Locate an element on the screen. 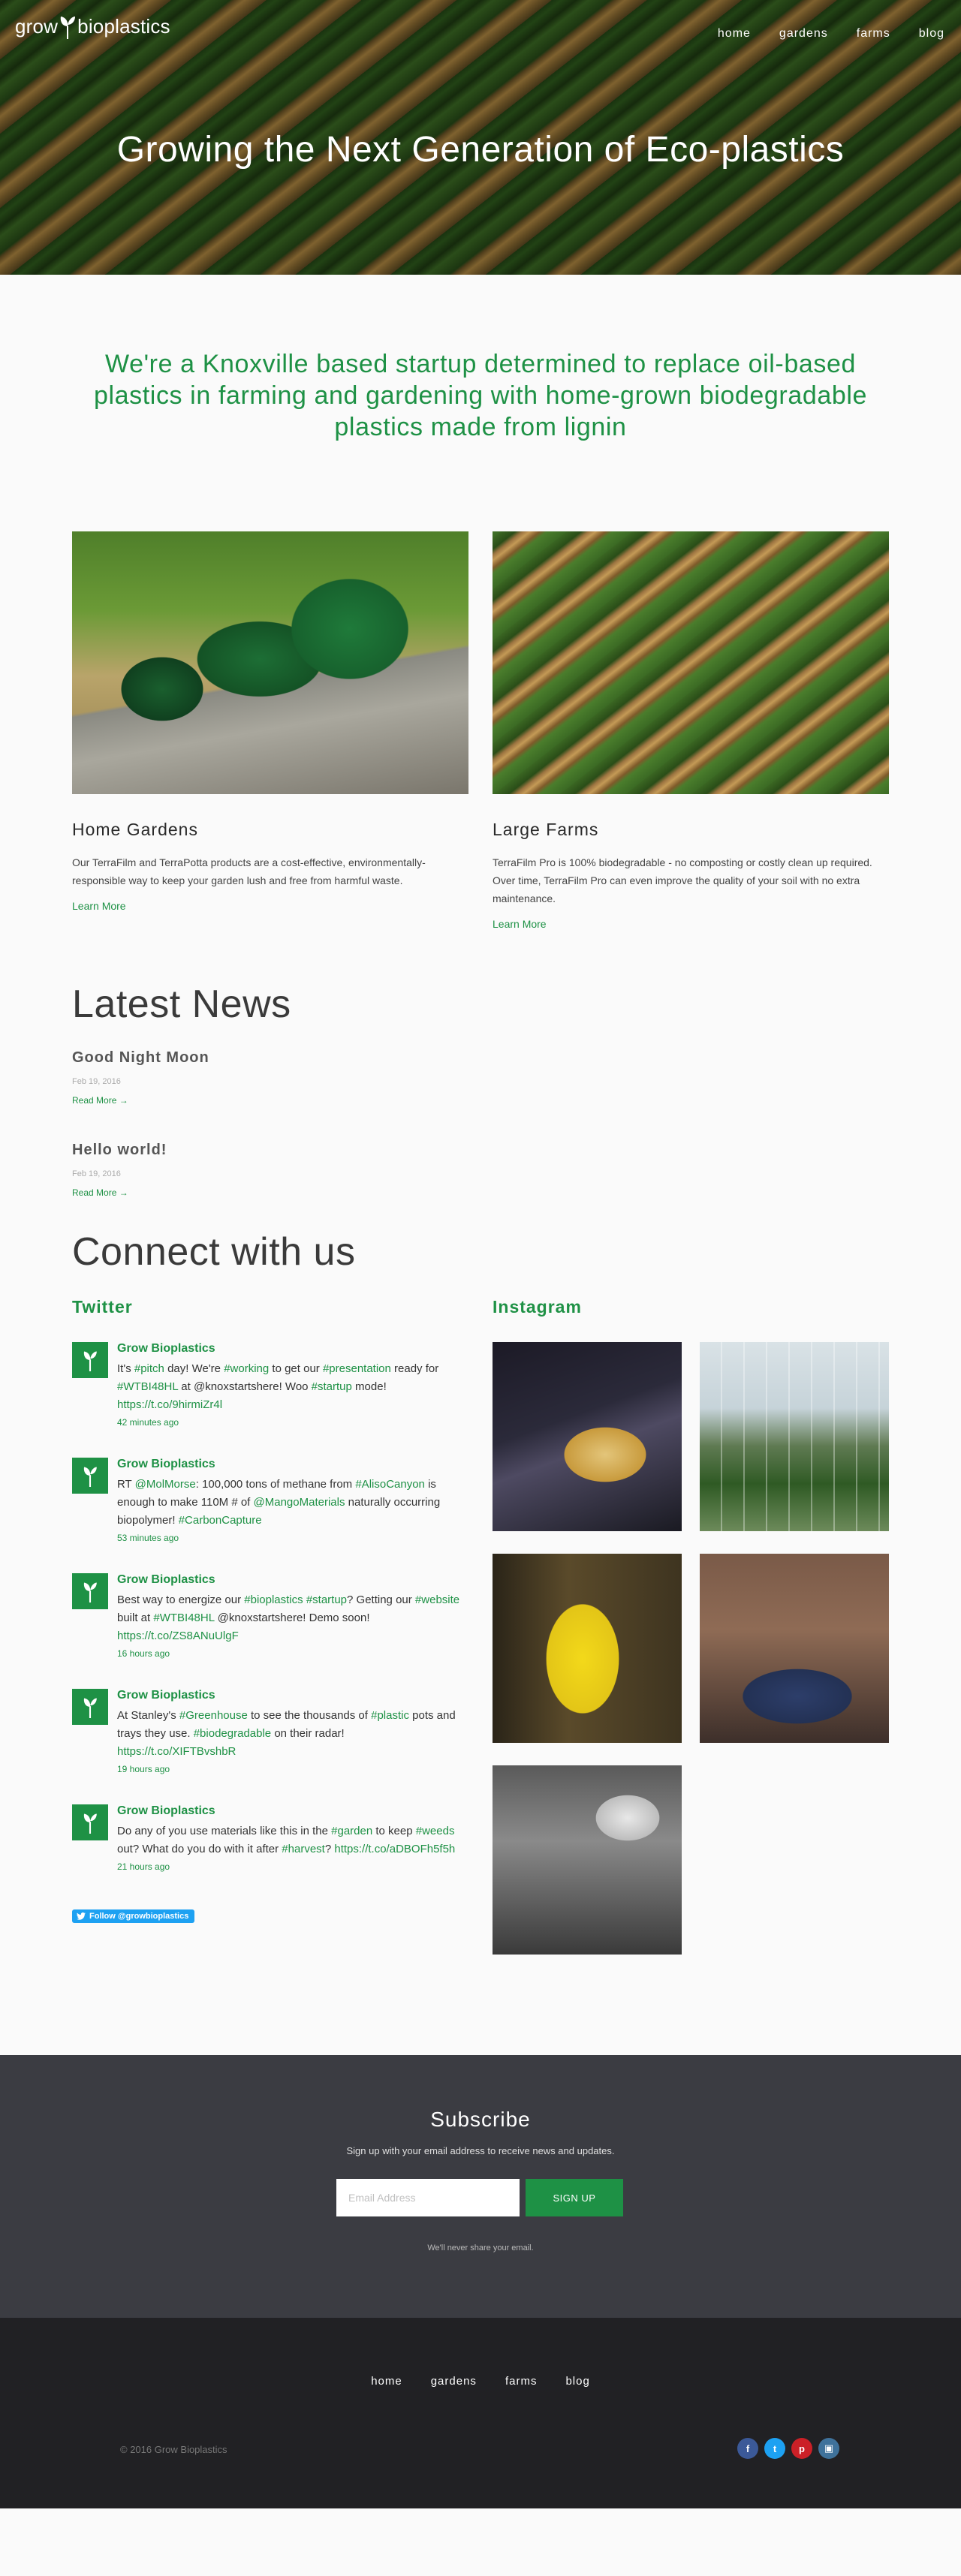 This screenshot has height=2576, width=961. tweet-text-fragment: ? is located at coordinates (329, 1849).